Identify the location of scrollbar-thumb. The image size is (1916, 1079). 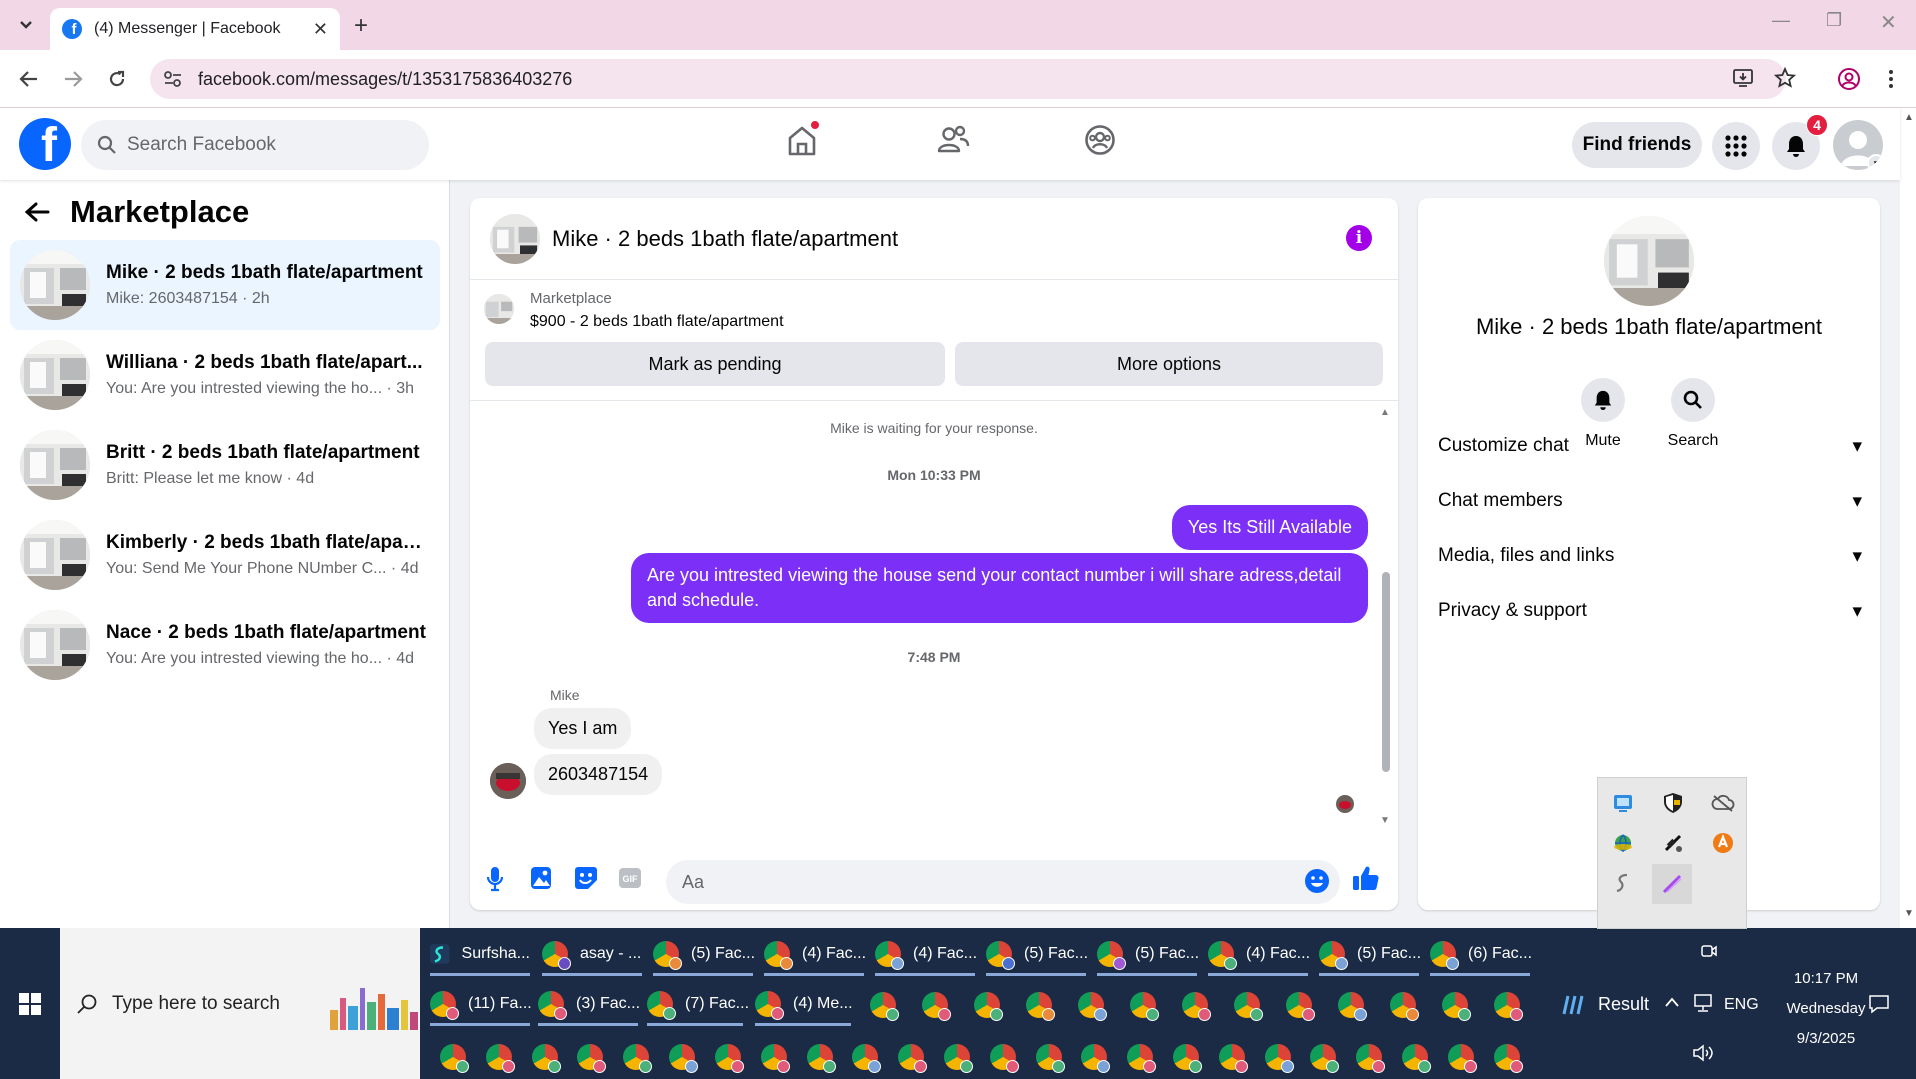
(1386, 672).